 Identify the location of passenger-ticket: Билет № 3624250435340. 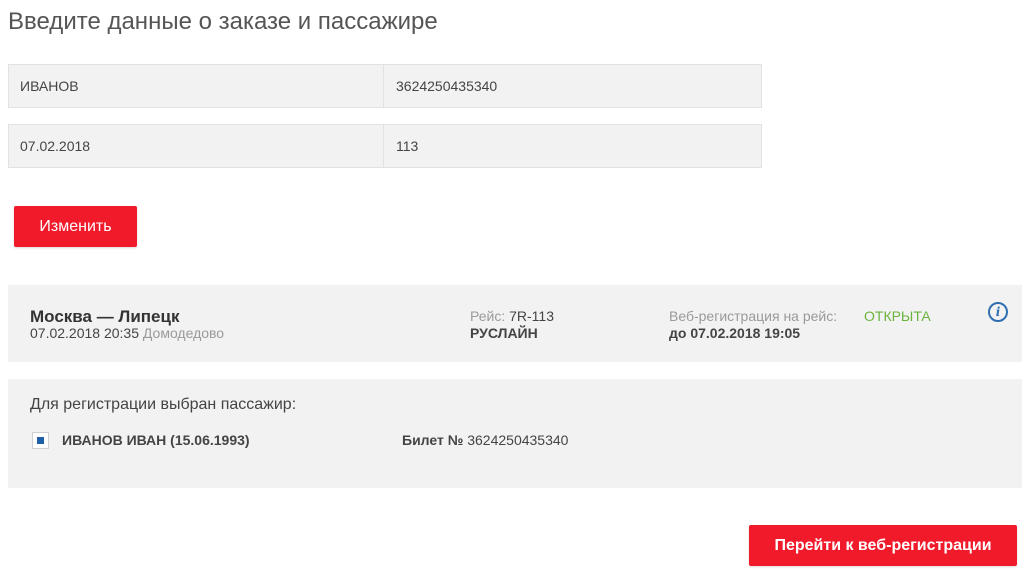
(485, 440).